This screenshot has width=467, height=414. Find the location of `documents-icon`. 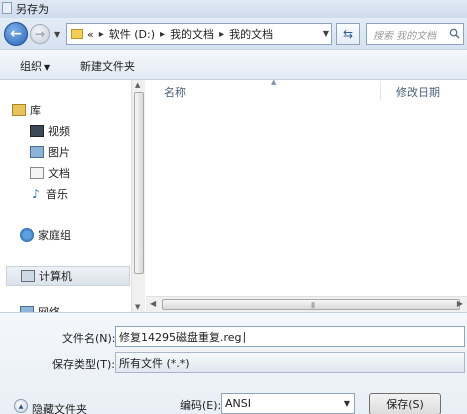

documents-icon is located at coordinates (37, 173).